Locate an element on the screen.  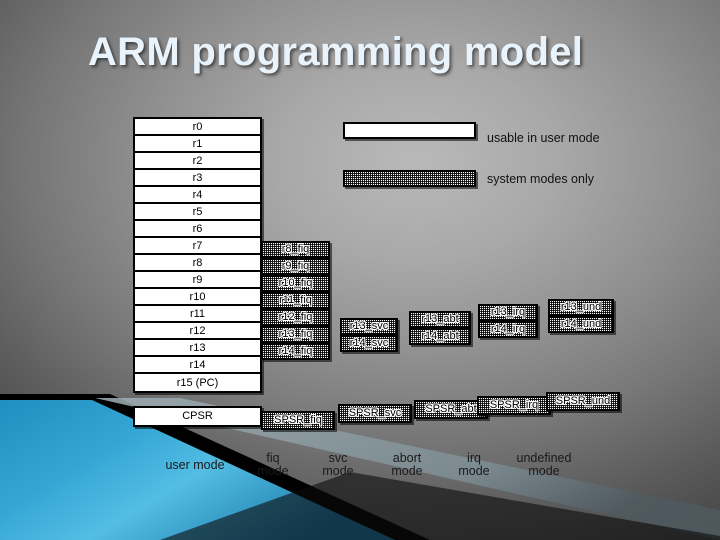
banked-register-r14-fiq: r14_fiq is located at coordinates (295, 351).